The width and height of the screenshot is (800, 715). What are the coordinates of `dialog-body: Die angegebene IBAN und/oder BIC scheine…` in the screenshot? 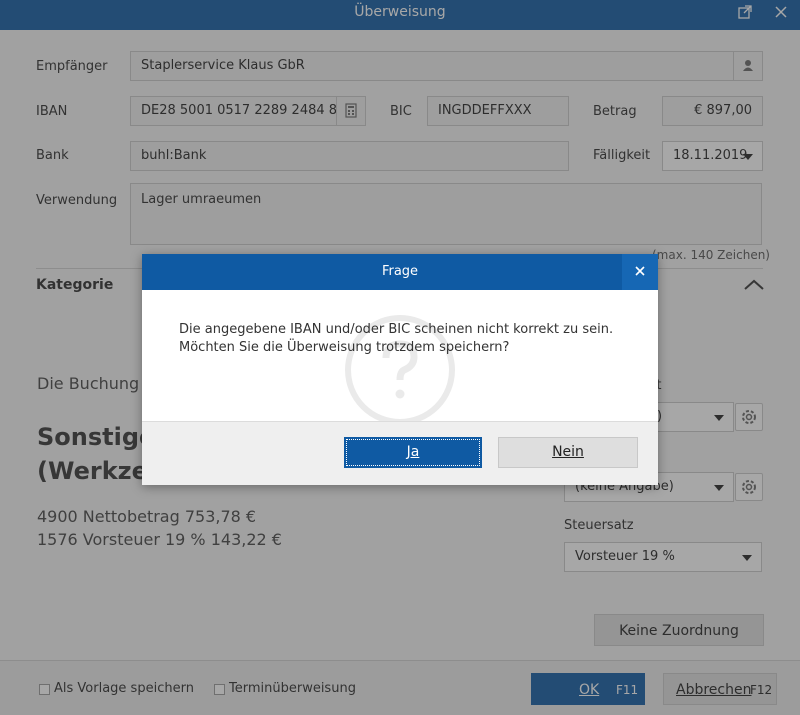 It's located at (400, 357).